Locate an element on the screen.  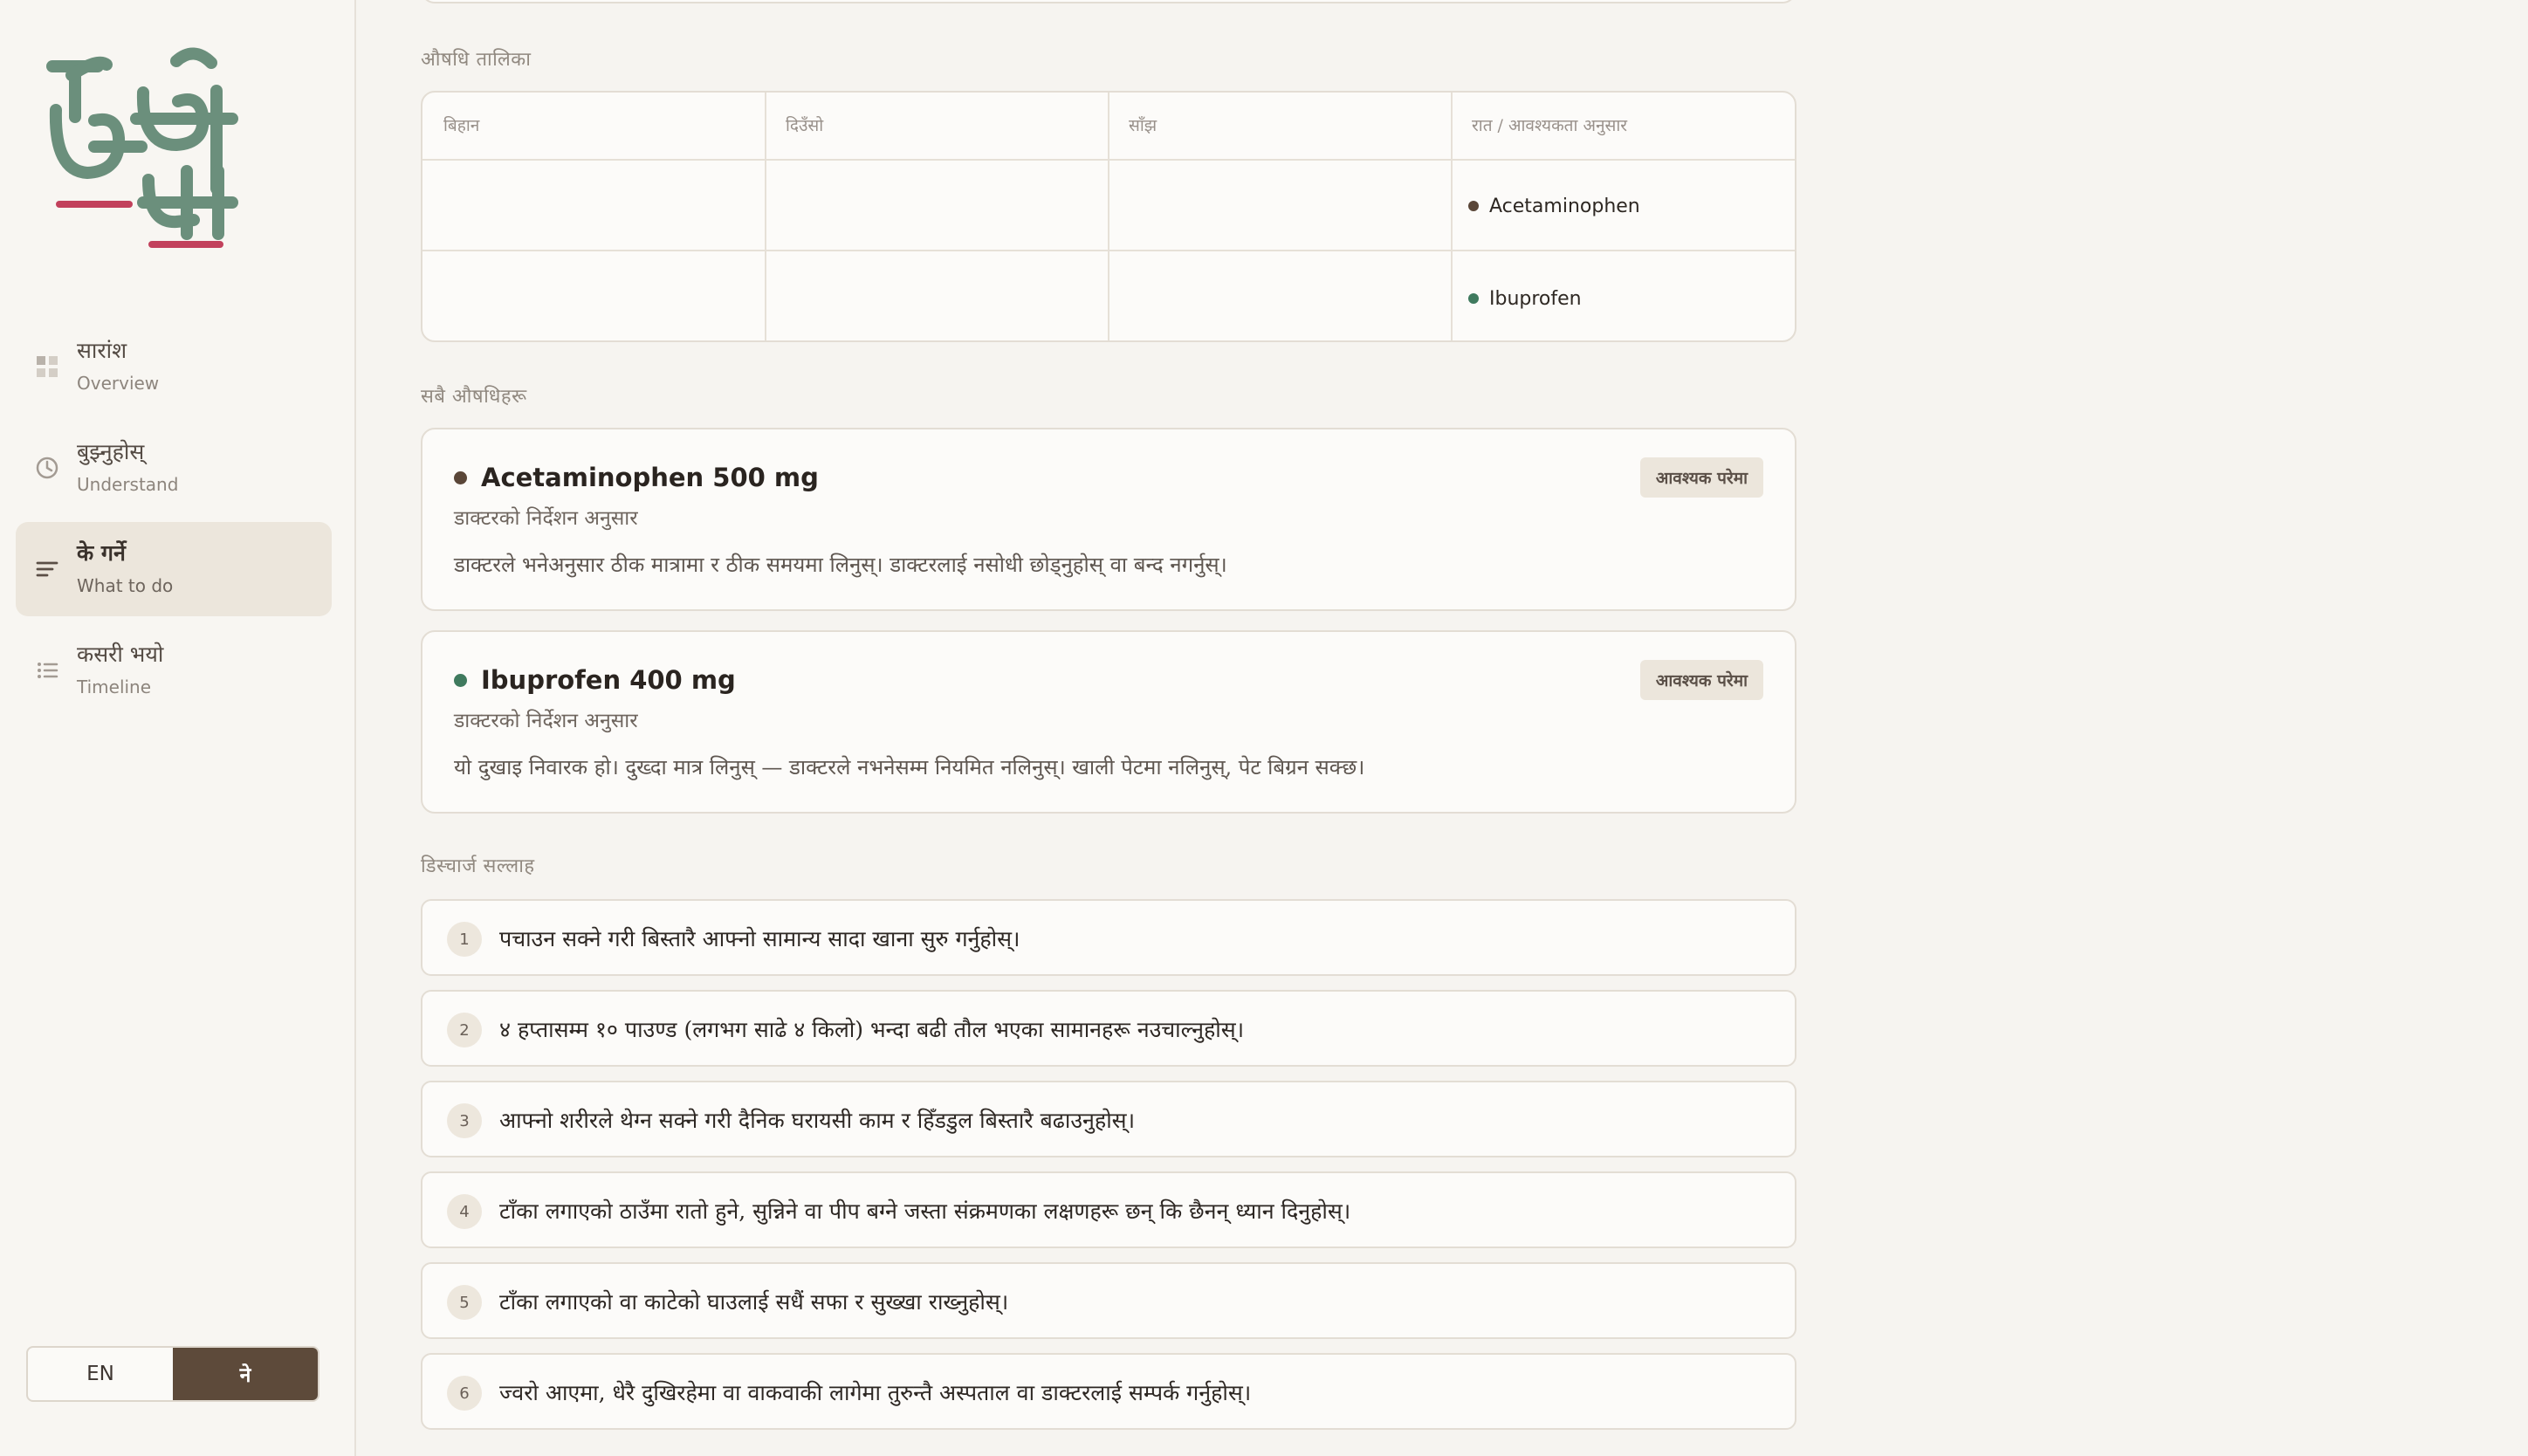
nav-item-timeline: कसरी भयो Timeline is located at coordinates (174, 670).